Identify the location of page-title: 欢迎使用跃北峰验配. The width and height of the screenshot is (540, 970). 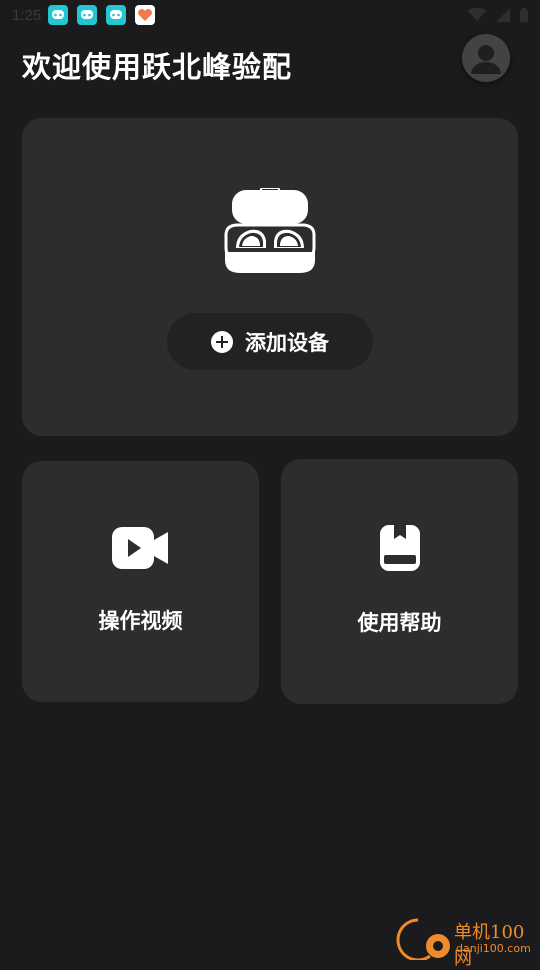
(157, 67).